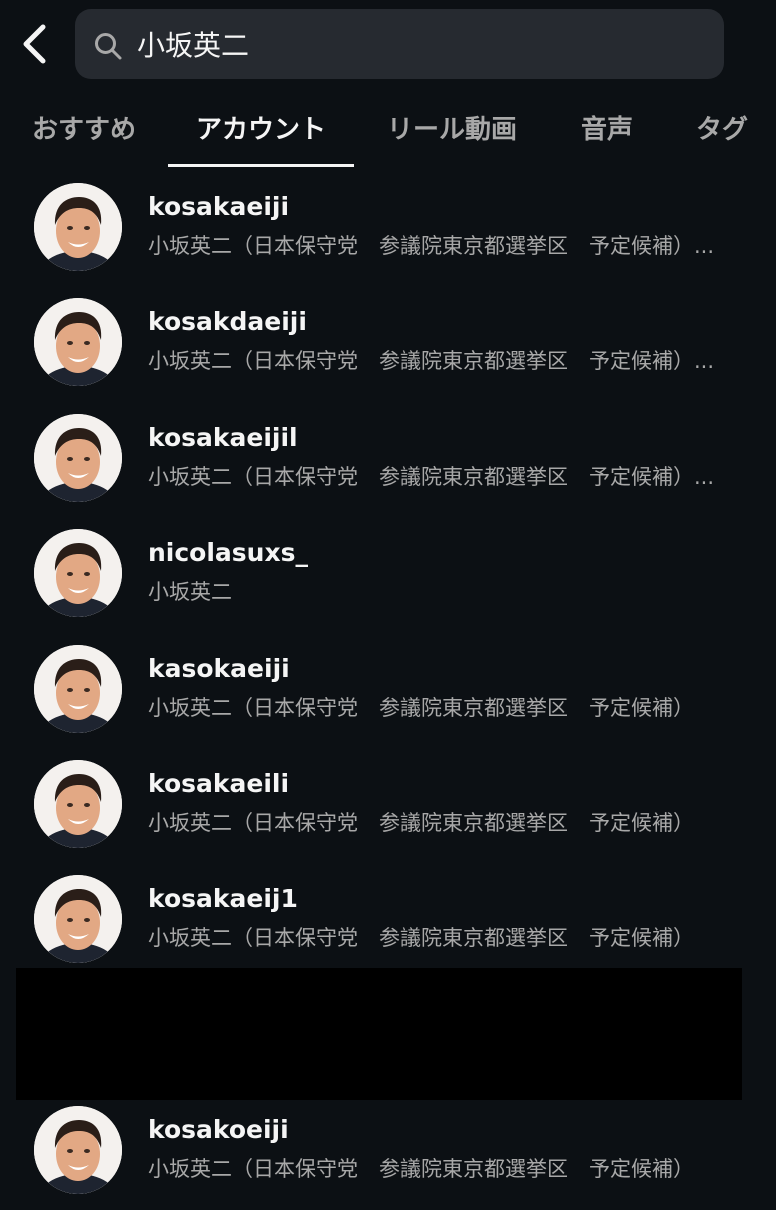 The width and height of the screenshot is (776, 1210). Describe the element at coordinates (227, 321) in the screenshot. I see `account-username: kosakdaeiji` at that location.